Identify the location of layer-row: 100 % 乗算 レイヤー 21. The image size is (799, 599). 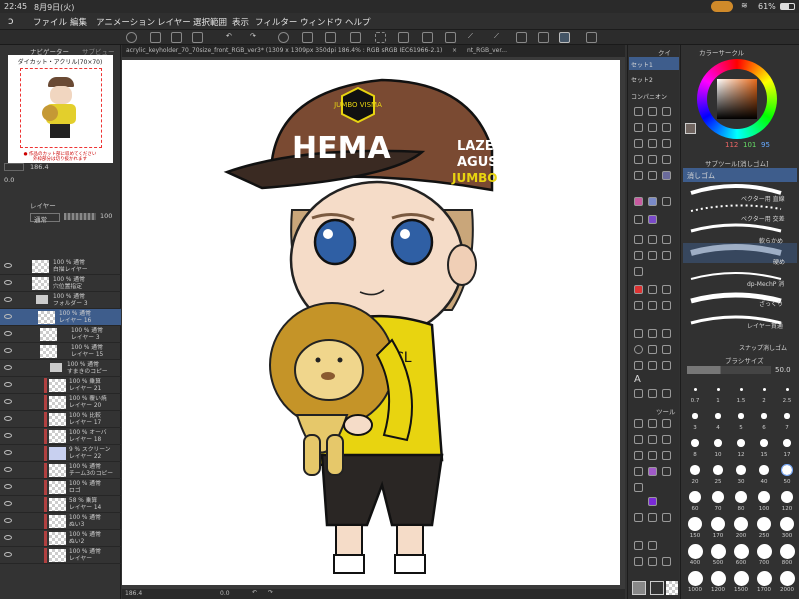
(60, 385).